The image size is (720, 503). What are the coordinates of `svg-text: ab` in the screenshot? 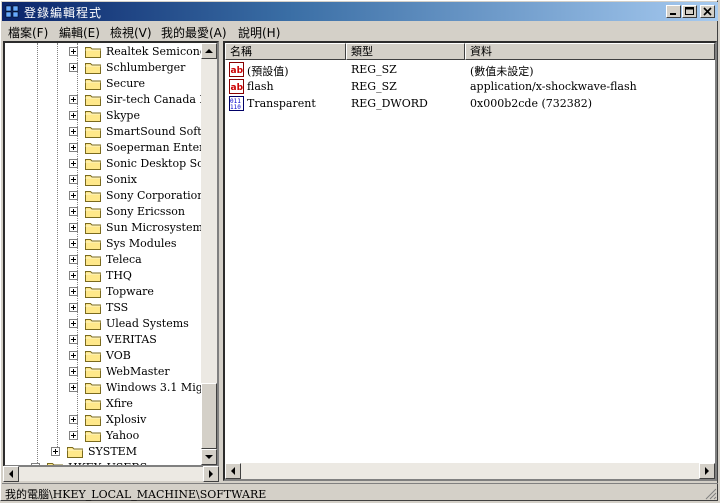 It's located at (237, 88).